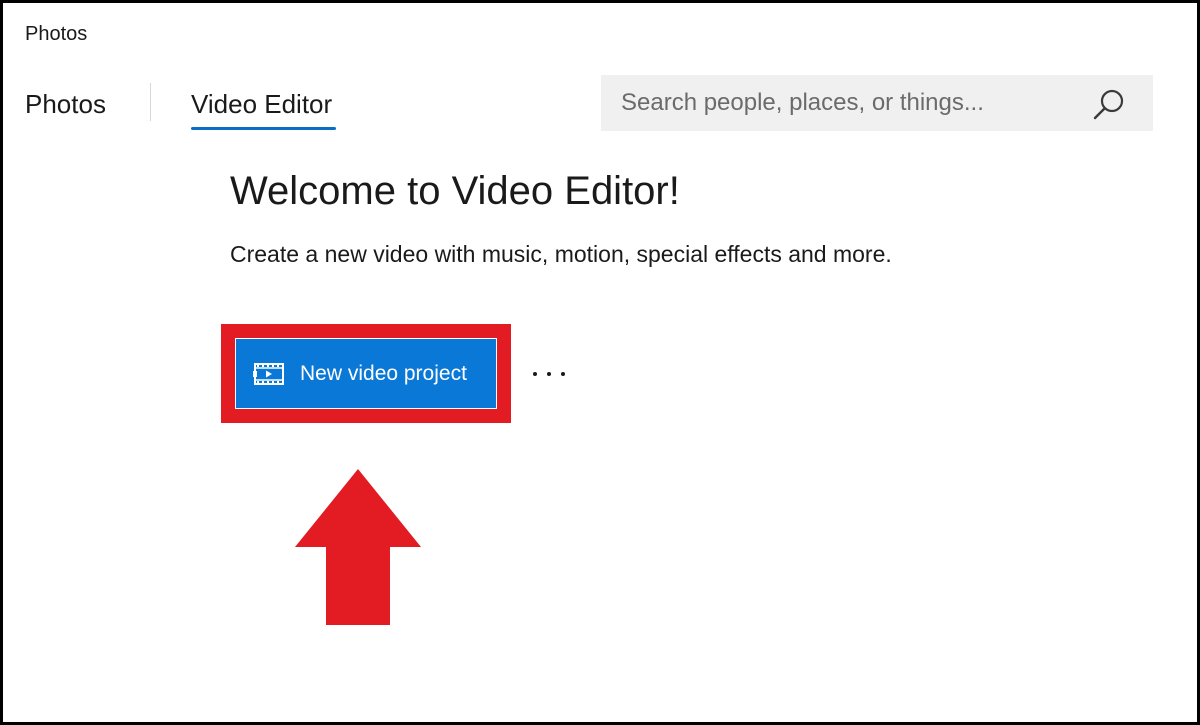 The image size is (1200, 725). Describe the element at coordinates (56, 34) in the screenshot. I see `app-title: Photos` at that location.